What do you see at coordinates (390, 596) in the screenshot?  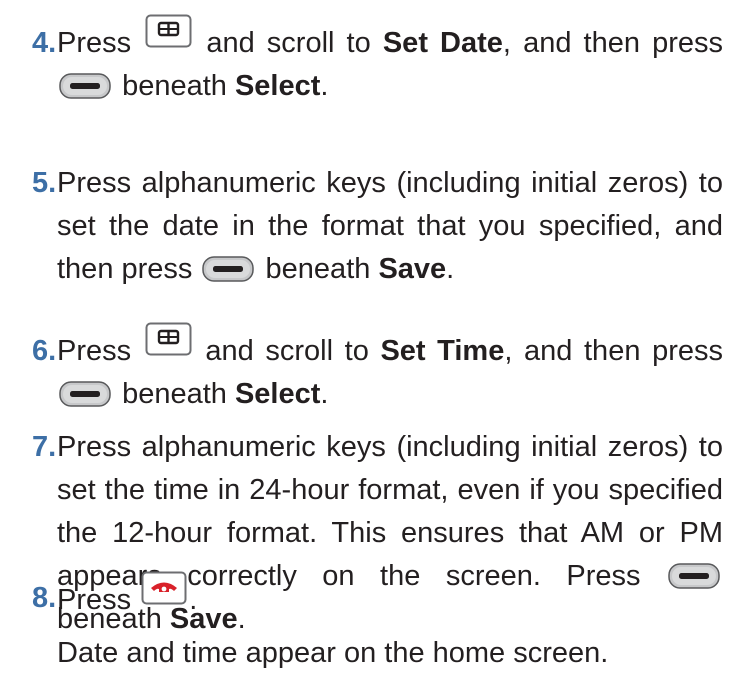 I see `step-text: Press .` at bounding box center [390, 596].